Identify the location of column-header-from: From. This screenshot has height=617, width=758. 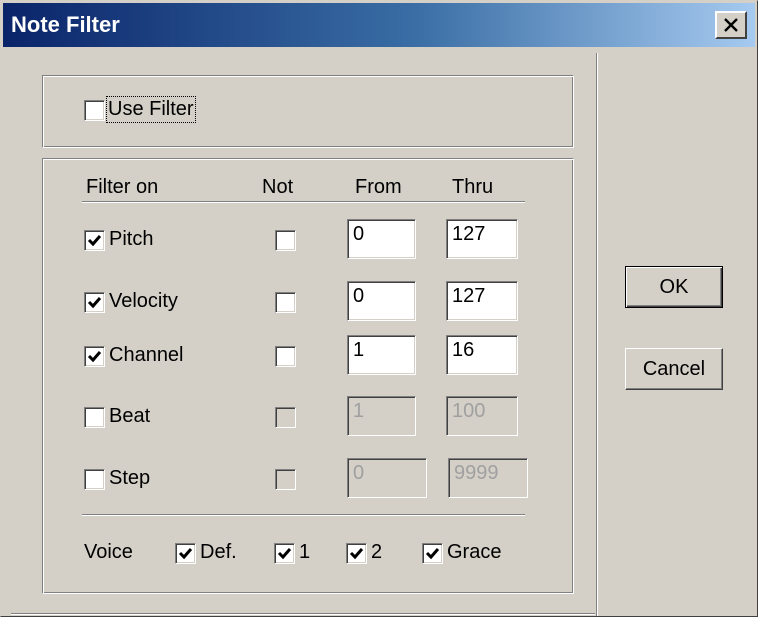
(378, 187).